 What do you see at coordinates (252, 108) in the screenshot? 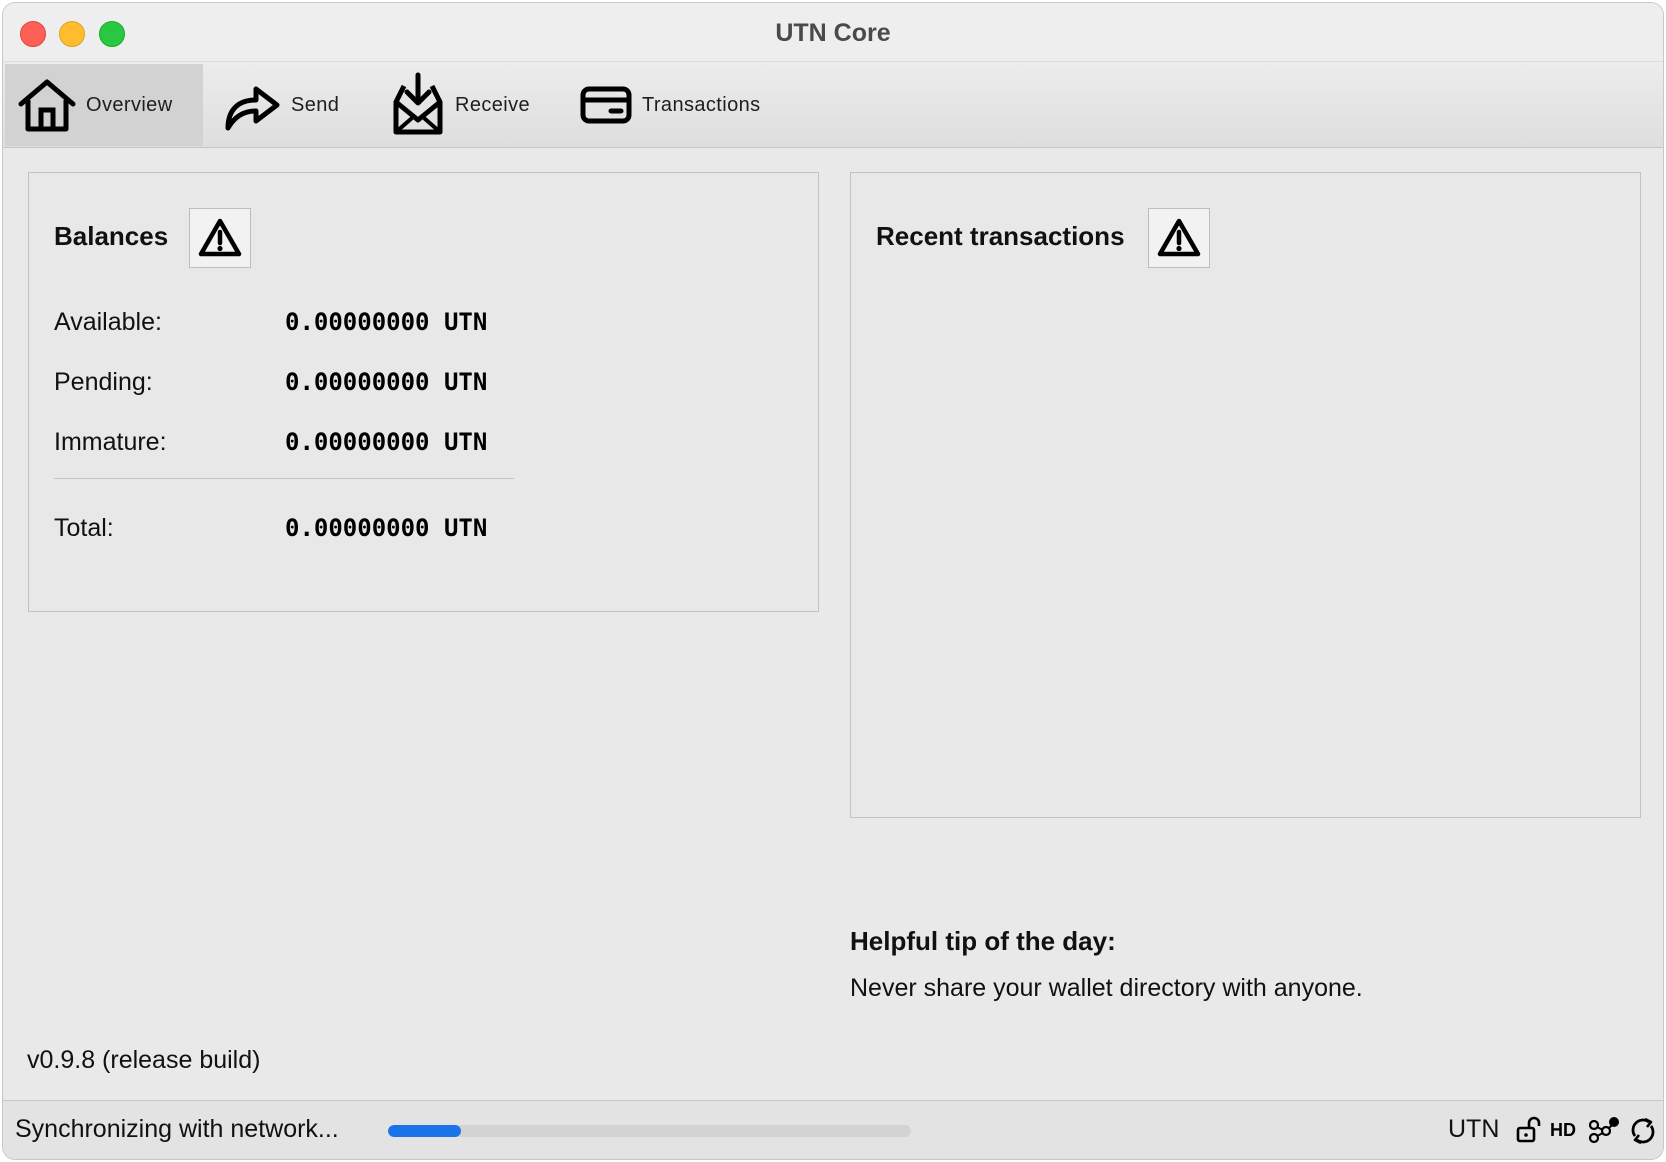
I see `send-arrow-icon` at bounding box center [252, 108].